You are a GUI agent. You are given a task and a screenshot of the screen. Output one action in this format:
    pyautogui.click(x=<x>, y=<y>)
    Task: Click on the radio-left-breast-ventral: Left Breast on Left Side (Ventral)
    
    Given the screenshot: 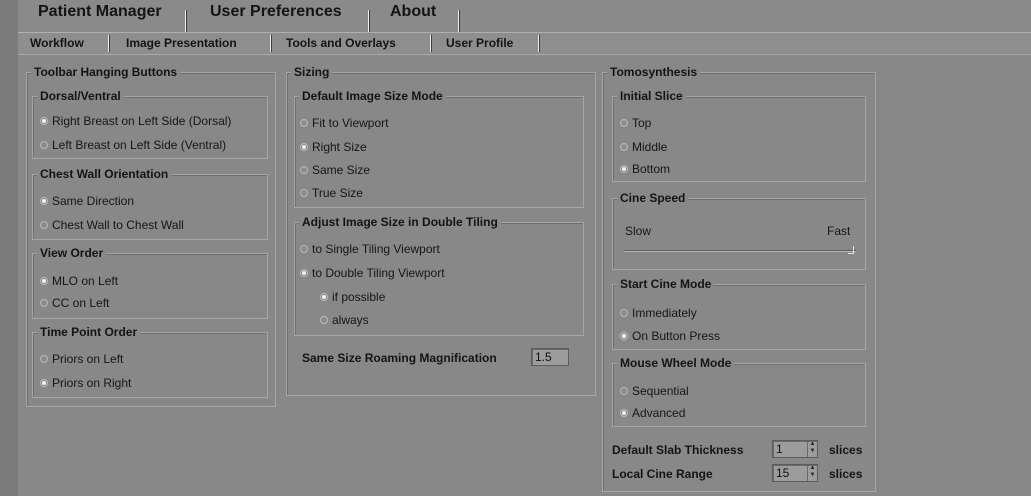 What is the action you would take?
    pyautogui.click(x=133, y=145)
    